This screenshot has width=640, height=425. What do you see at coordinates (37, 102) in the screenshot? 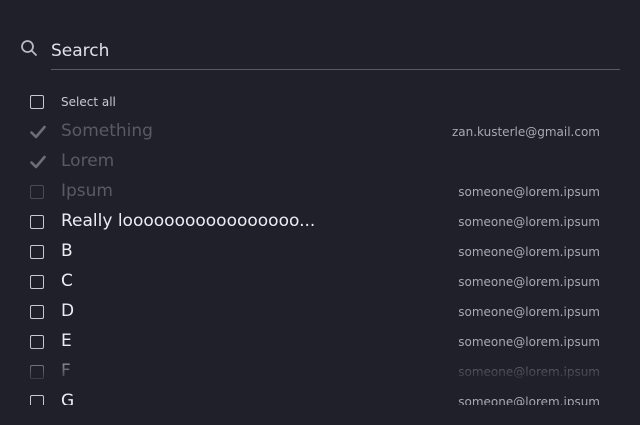
I see `select-all-checkbox` at bounding box center [37, 102].